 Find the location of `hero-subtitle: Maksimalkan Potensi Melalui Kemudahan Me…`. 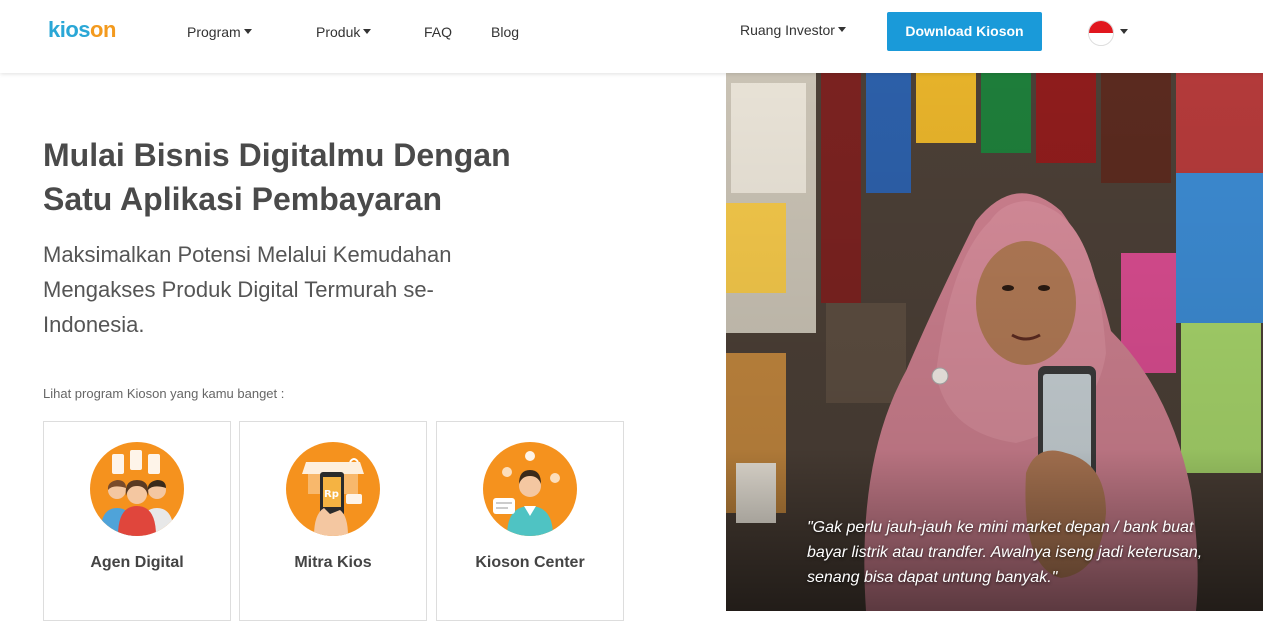

hero-subtitle: Maksimalkan Potensi Melalui Kemudahan Me… is located at coordinates (247, 289).